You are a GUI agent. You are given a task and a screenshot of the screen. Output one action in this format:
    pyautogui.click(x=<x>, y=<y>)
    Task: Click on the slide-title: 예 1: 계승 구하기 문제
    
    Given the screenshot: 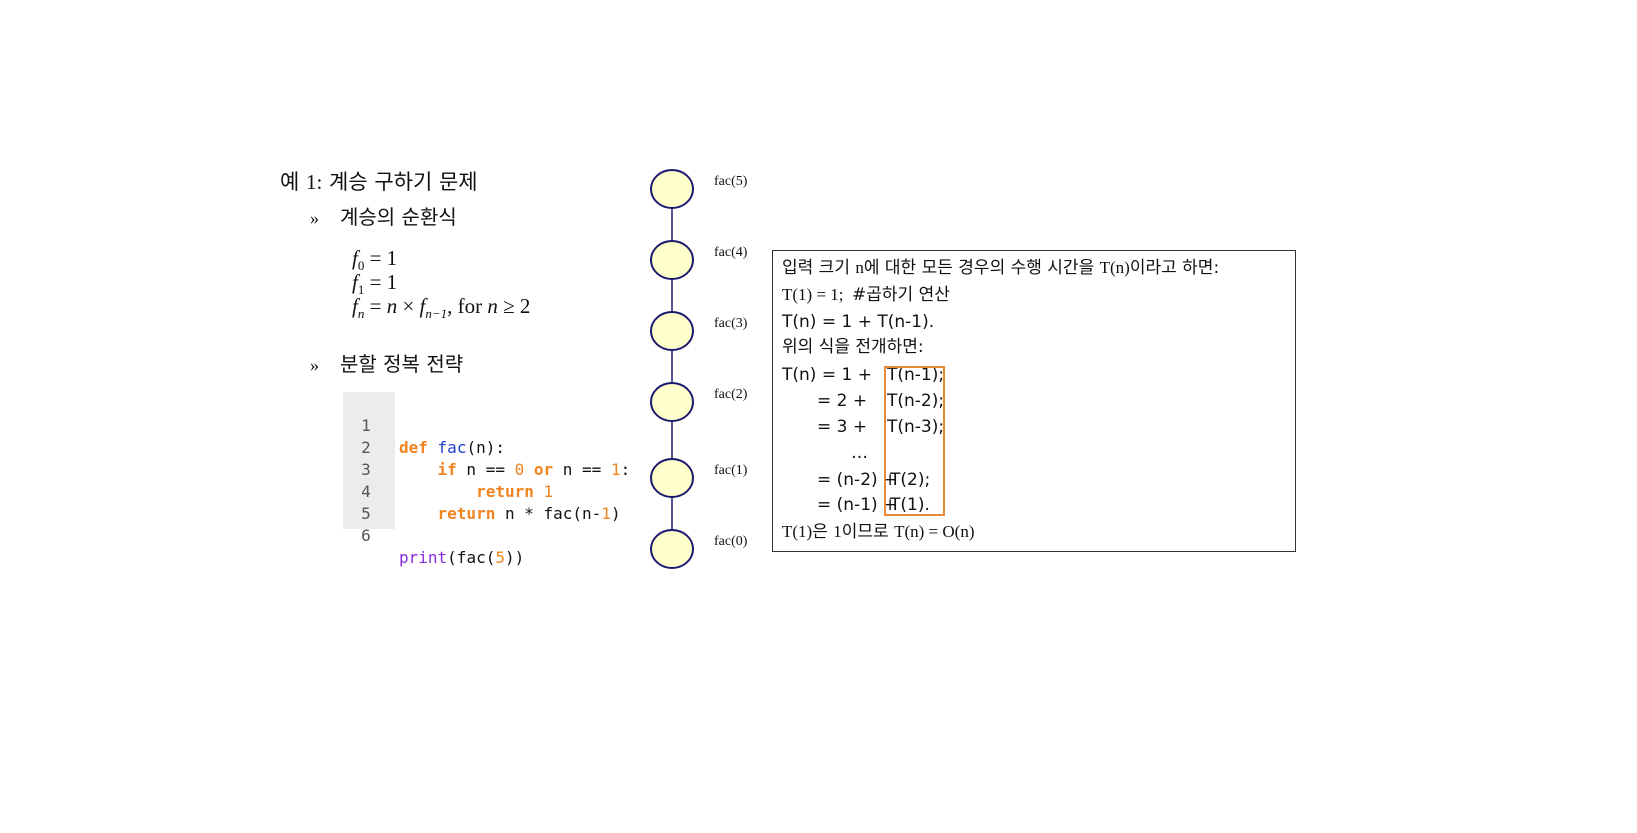 What is the action you would take?
    pyautogui.click(x=379, y=181)
    